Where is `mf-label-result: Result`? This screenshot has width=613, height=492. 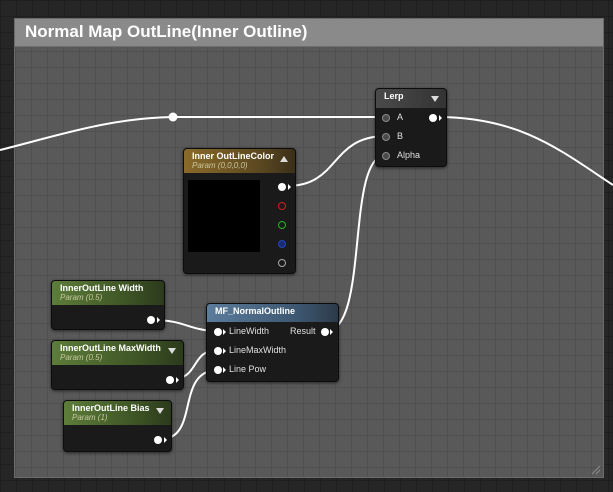
mf-label-result: Result is located at coordinates (303, 331).